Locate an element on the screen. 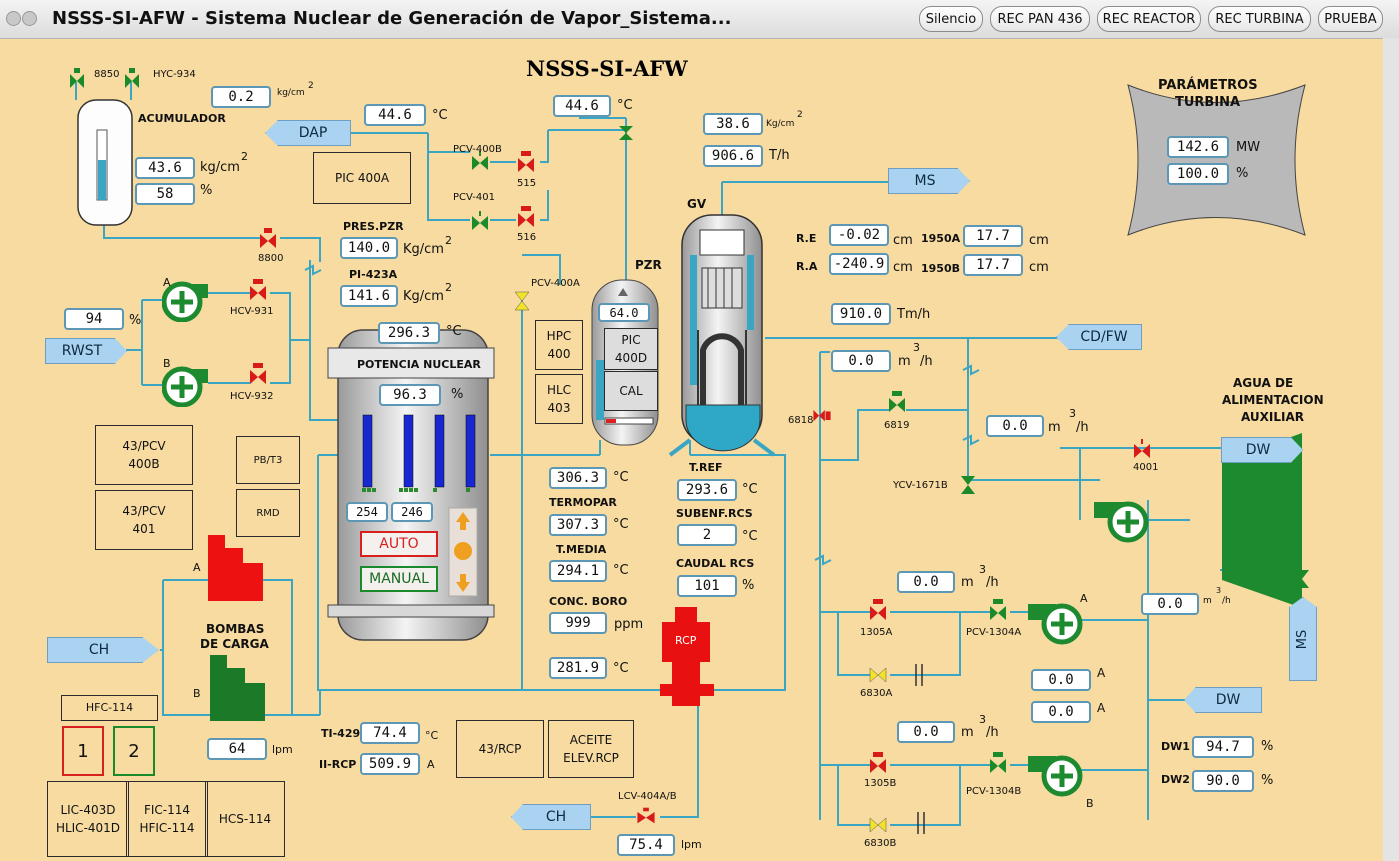 The height and width of the screenshot is (861, 1399). valve-afw-ms-icon is located at coordinates (1302, 579).